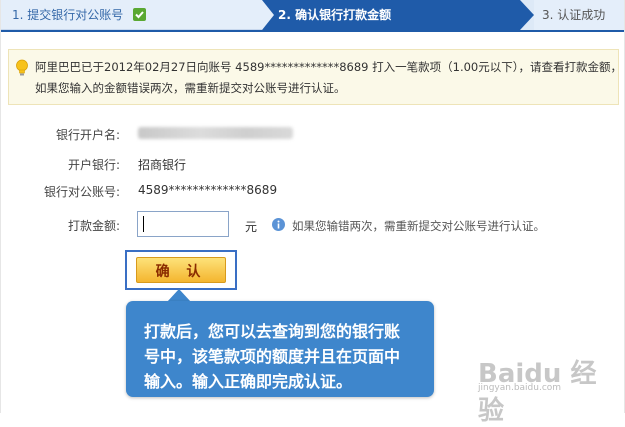  Describe the element at coordinates (418, 226) in the screenshot. I see `amount-hint: 如果您输错两次，需重新提交对公账号进行认证。` at that location.